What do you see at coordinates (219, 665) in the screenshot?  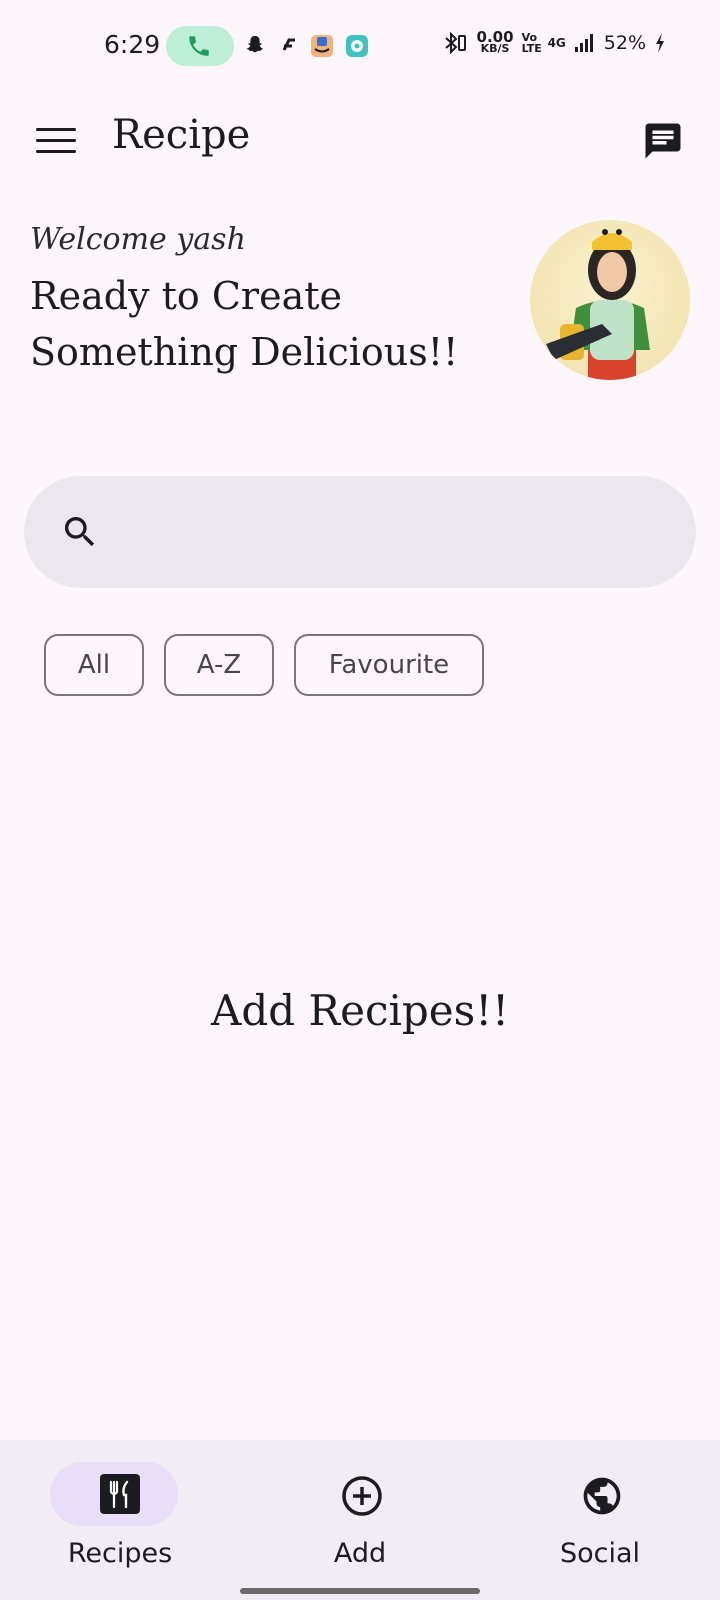 I see `chip-a-z: A-Z` at bounding box center [219, 665].